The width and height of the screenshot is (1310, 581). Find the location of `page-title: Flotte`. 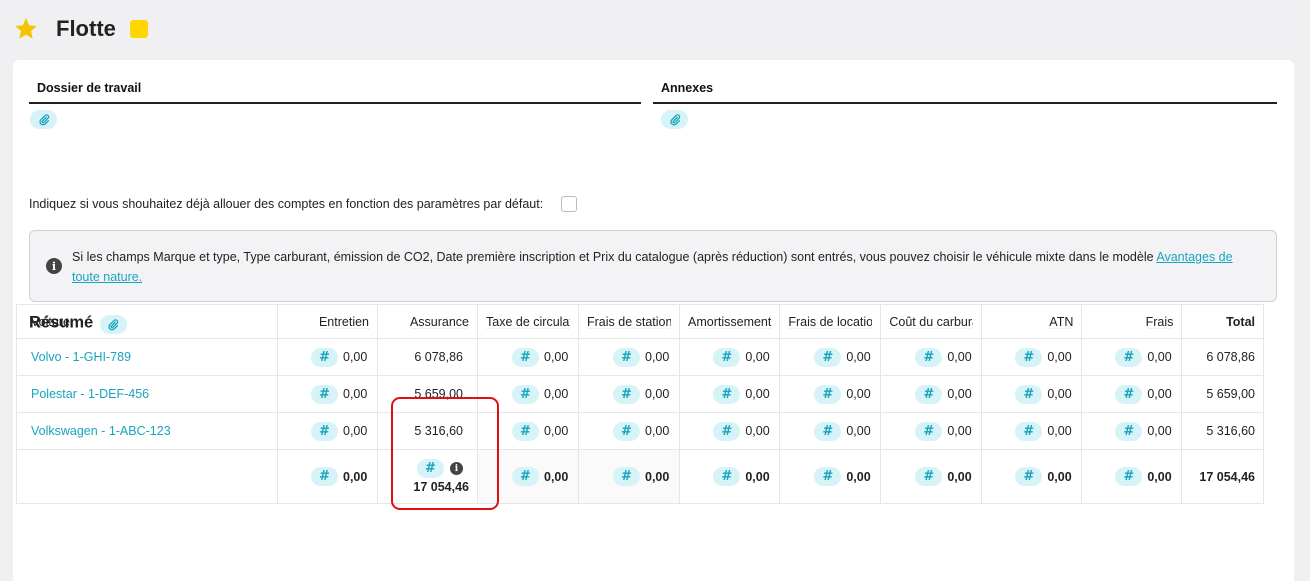

page-title: Flotte is located at coordinates (86, 28).